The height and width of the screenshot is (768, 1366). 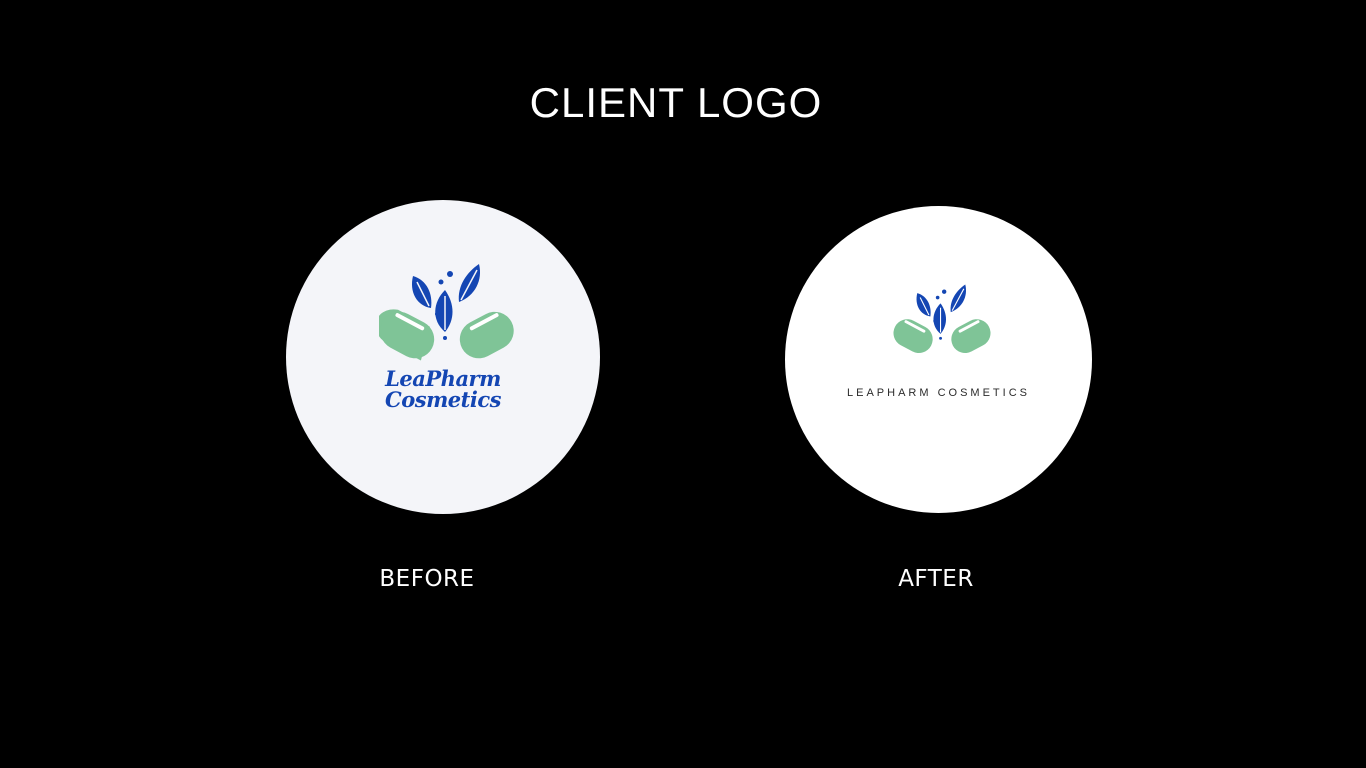 I want to click on before-logo-circle: LeaPharm Cosmetics, so click(x=443, y=357).